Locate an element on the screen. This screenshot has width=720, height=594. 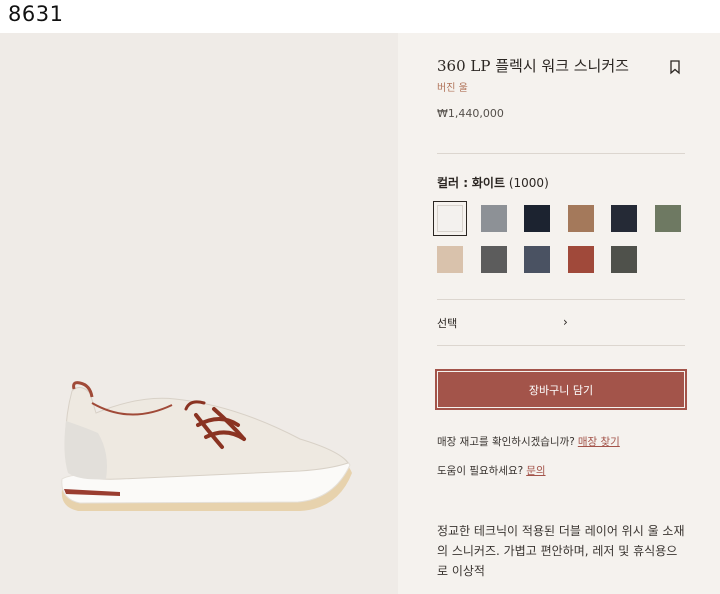
product-price: ₩1,440,000 is located at coordinates (470, 113).